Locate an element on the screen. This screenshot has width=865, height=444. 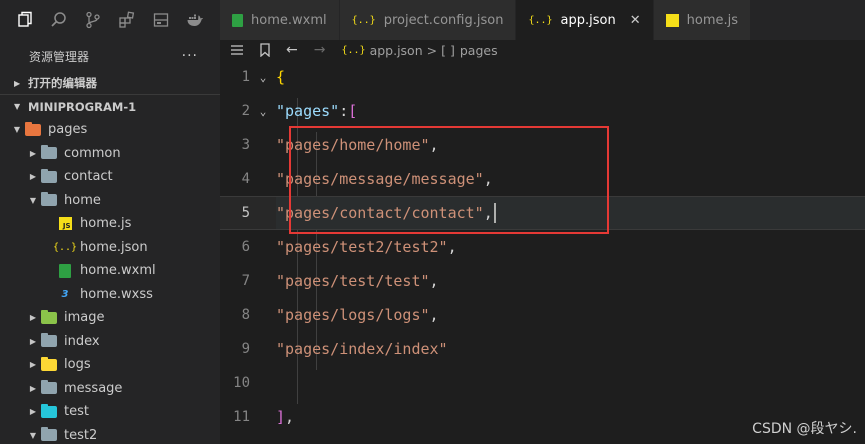
tree-item: ▼ pages is located at coordinates (110, 130).